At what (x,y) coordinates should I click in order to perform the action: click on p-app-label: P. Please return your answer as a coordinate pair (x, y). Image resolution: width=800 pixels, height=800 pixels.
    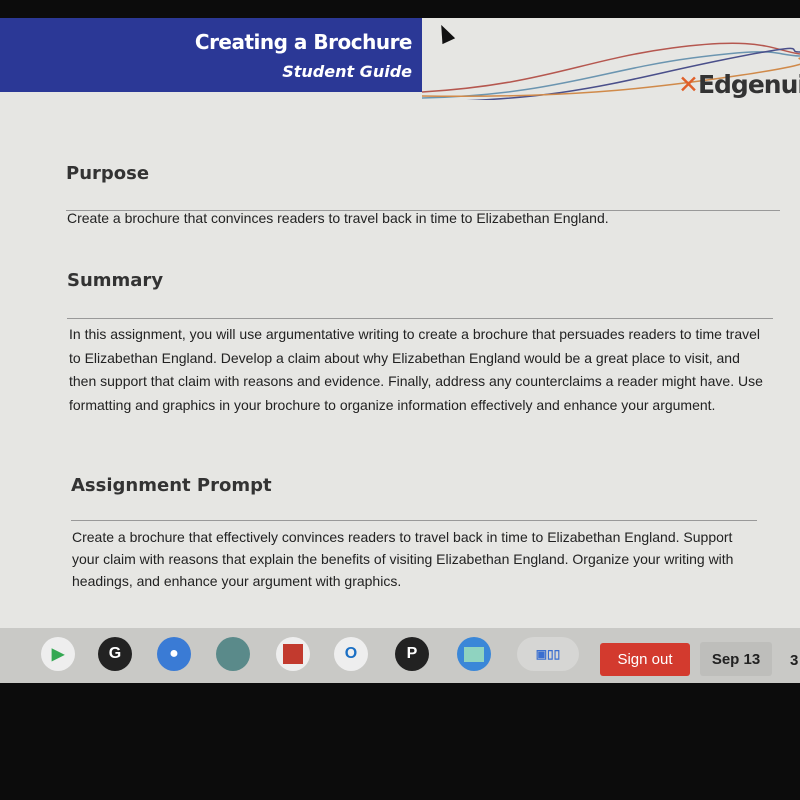
    Looking at the image, I should click on (412, 653).